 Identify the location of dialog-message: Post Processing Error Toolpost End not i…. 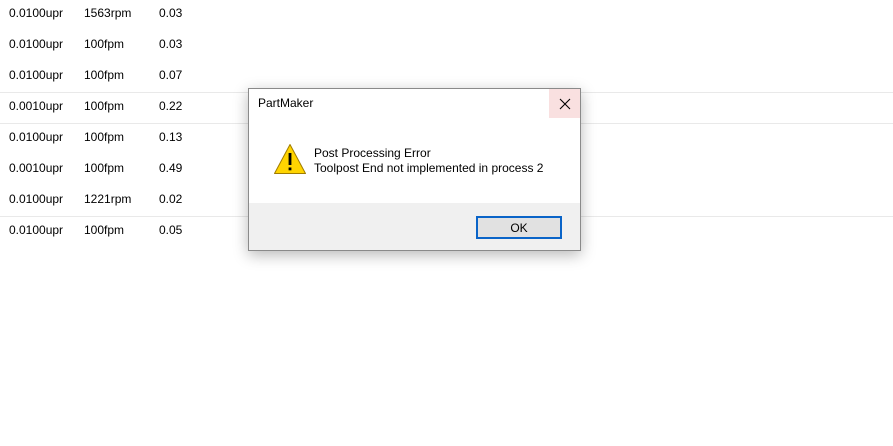
(428, 161).